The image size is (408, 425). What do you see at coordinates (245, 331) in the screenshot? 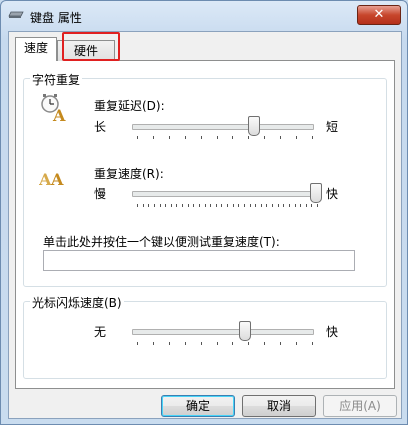
I see `cursor-blink-slider-thumb` at bounding box center [245, 331].